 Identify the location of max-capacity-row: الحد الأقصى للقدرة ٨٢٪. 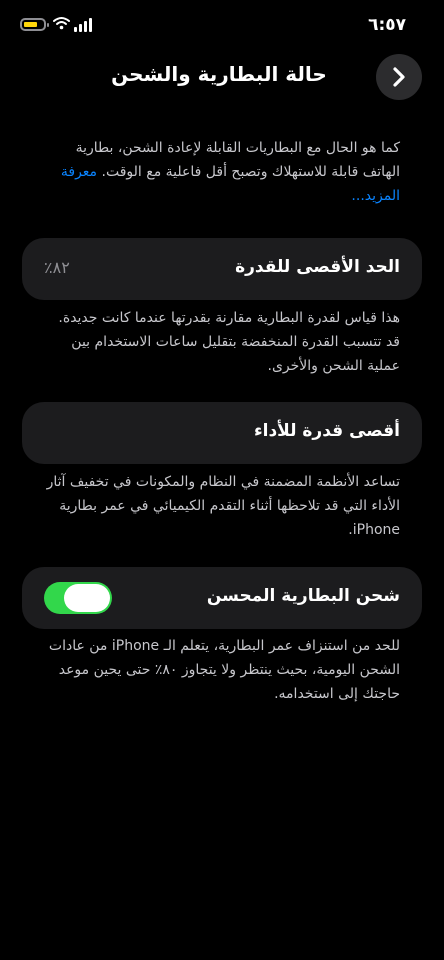
(222, 269).